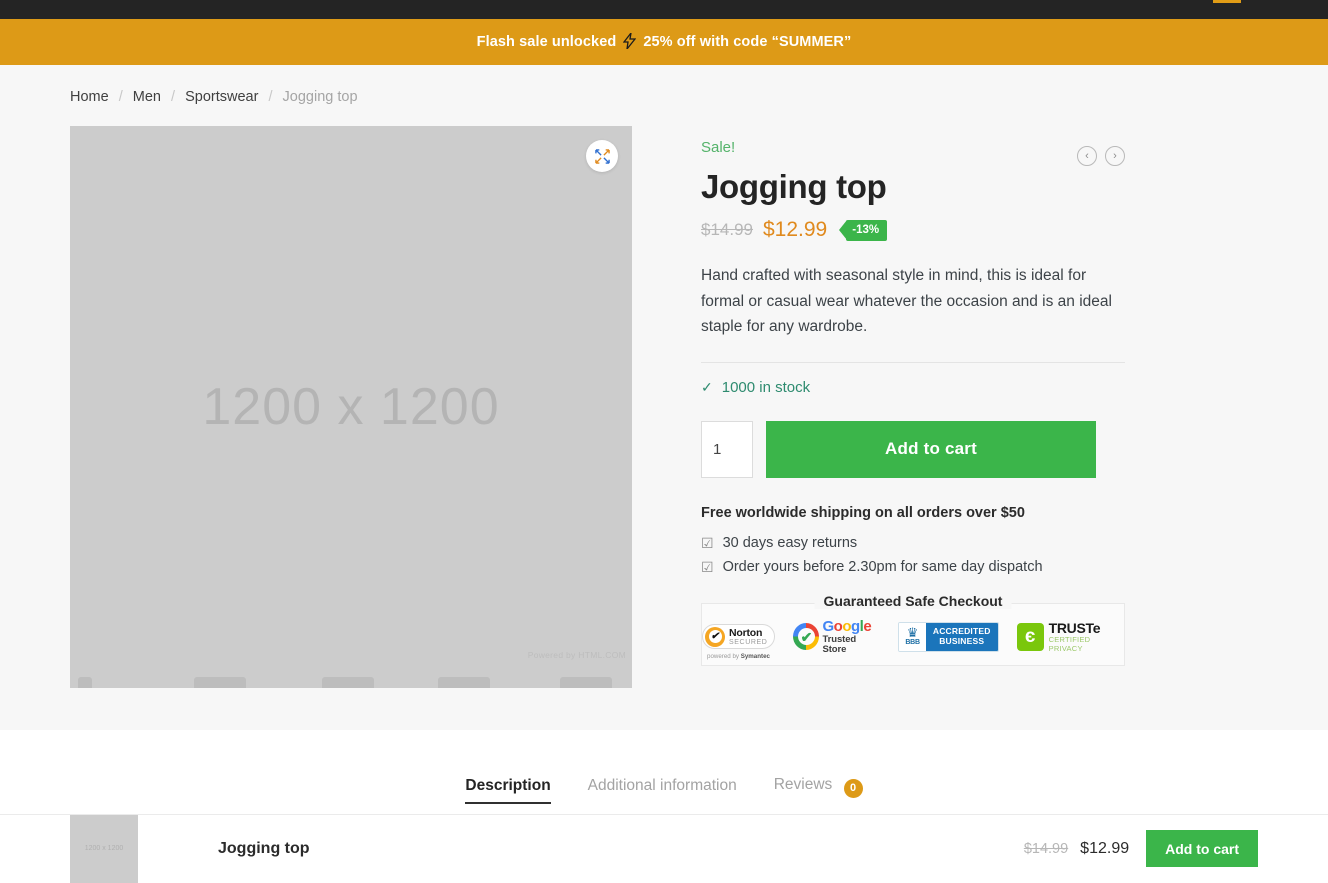 This screenshot has height=883, width=1328. I want to click on breadcrumb-item-home: Home, so click(89, 97).